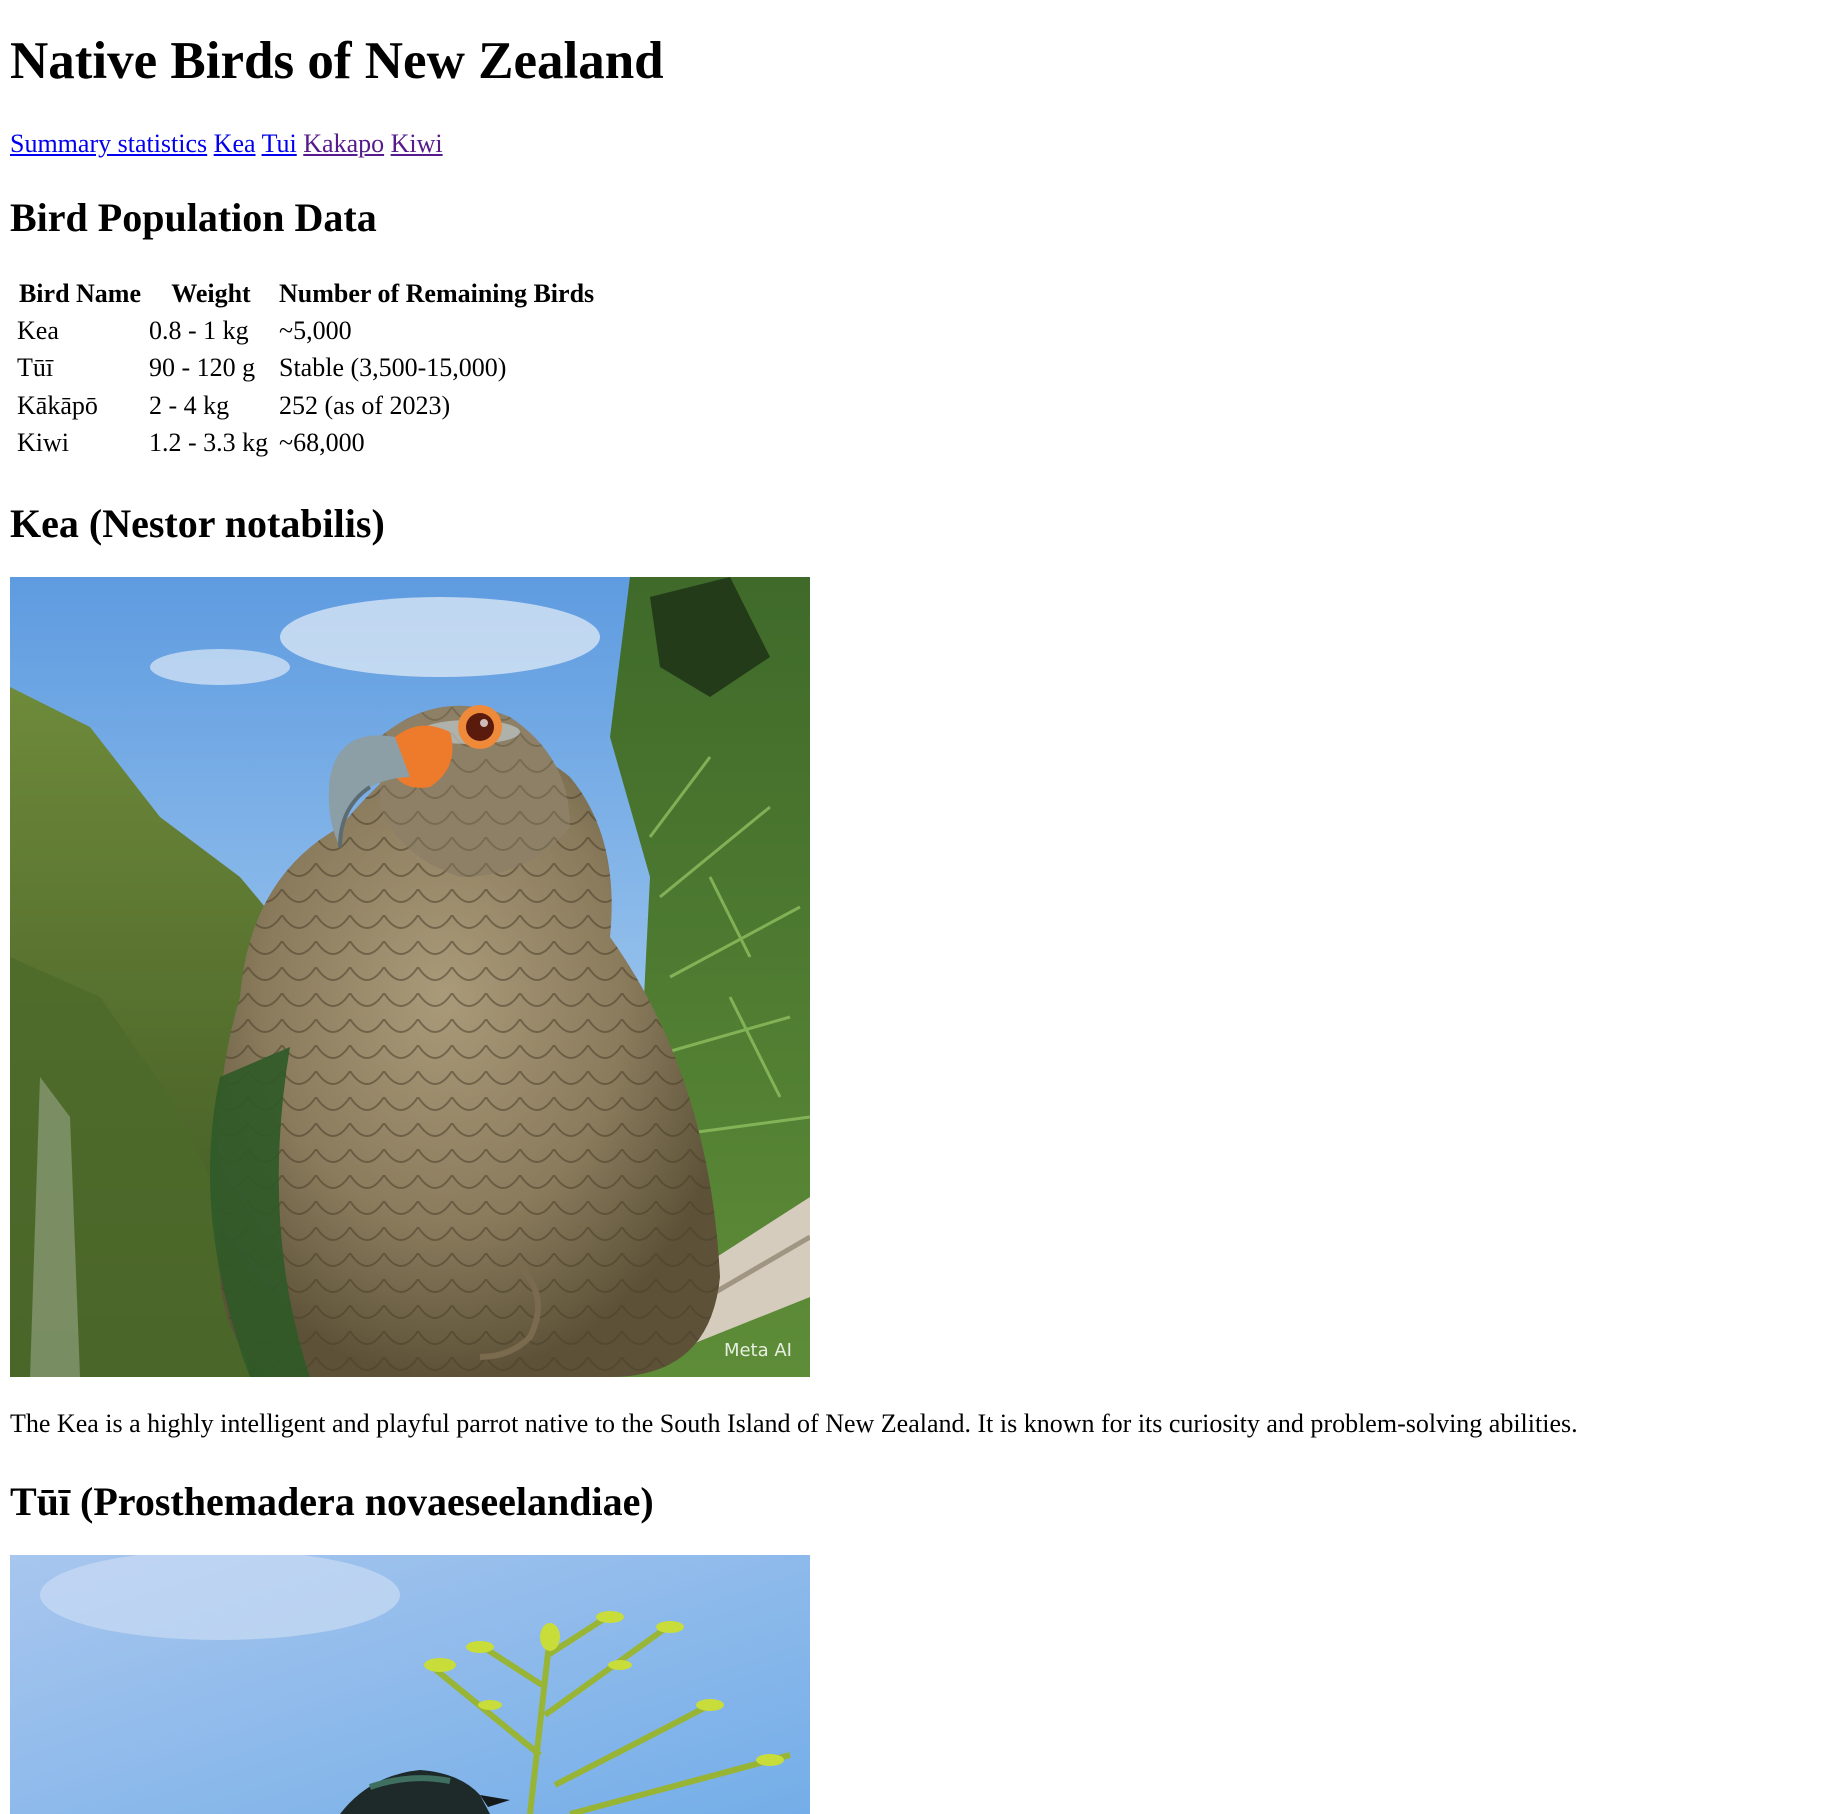 The height and width of the screenshot is (1814, 1842). Describe the element at coordinates (199, 331) in the screenshot. I see `cell-weight: 0.8 - 1 kg` at that location.